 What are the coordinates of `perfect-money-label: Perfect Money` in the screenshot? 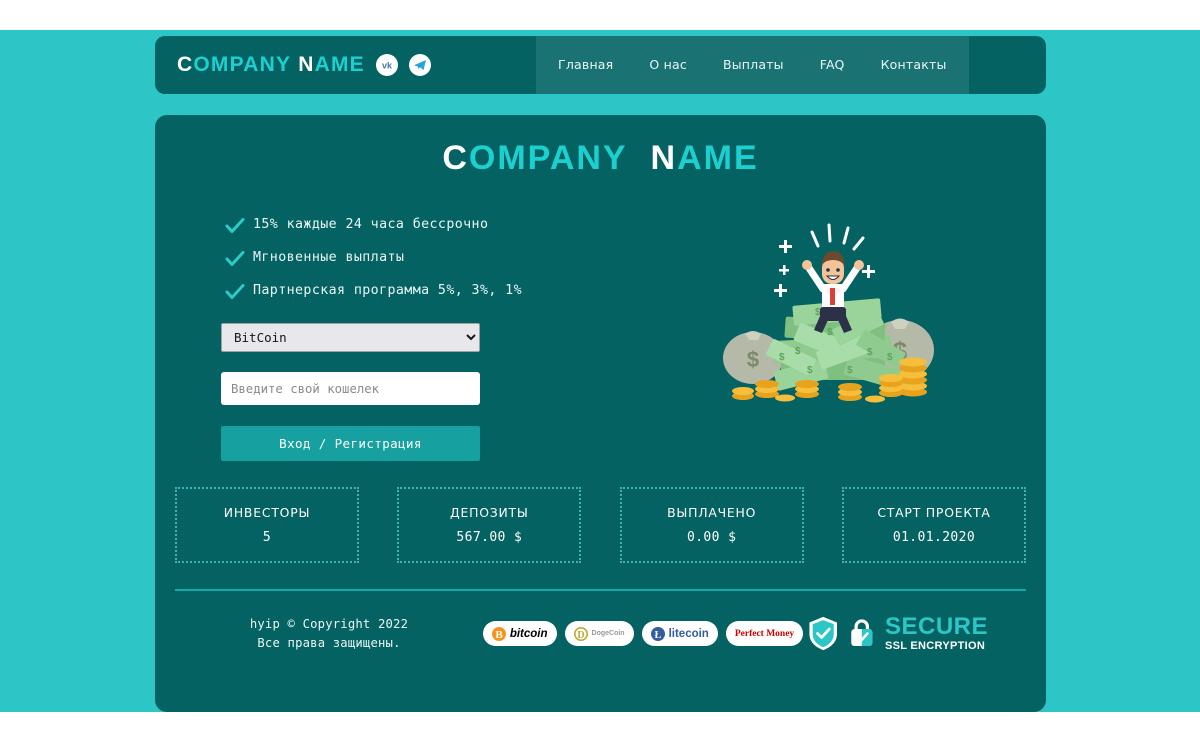 It's located at (764, 633).